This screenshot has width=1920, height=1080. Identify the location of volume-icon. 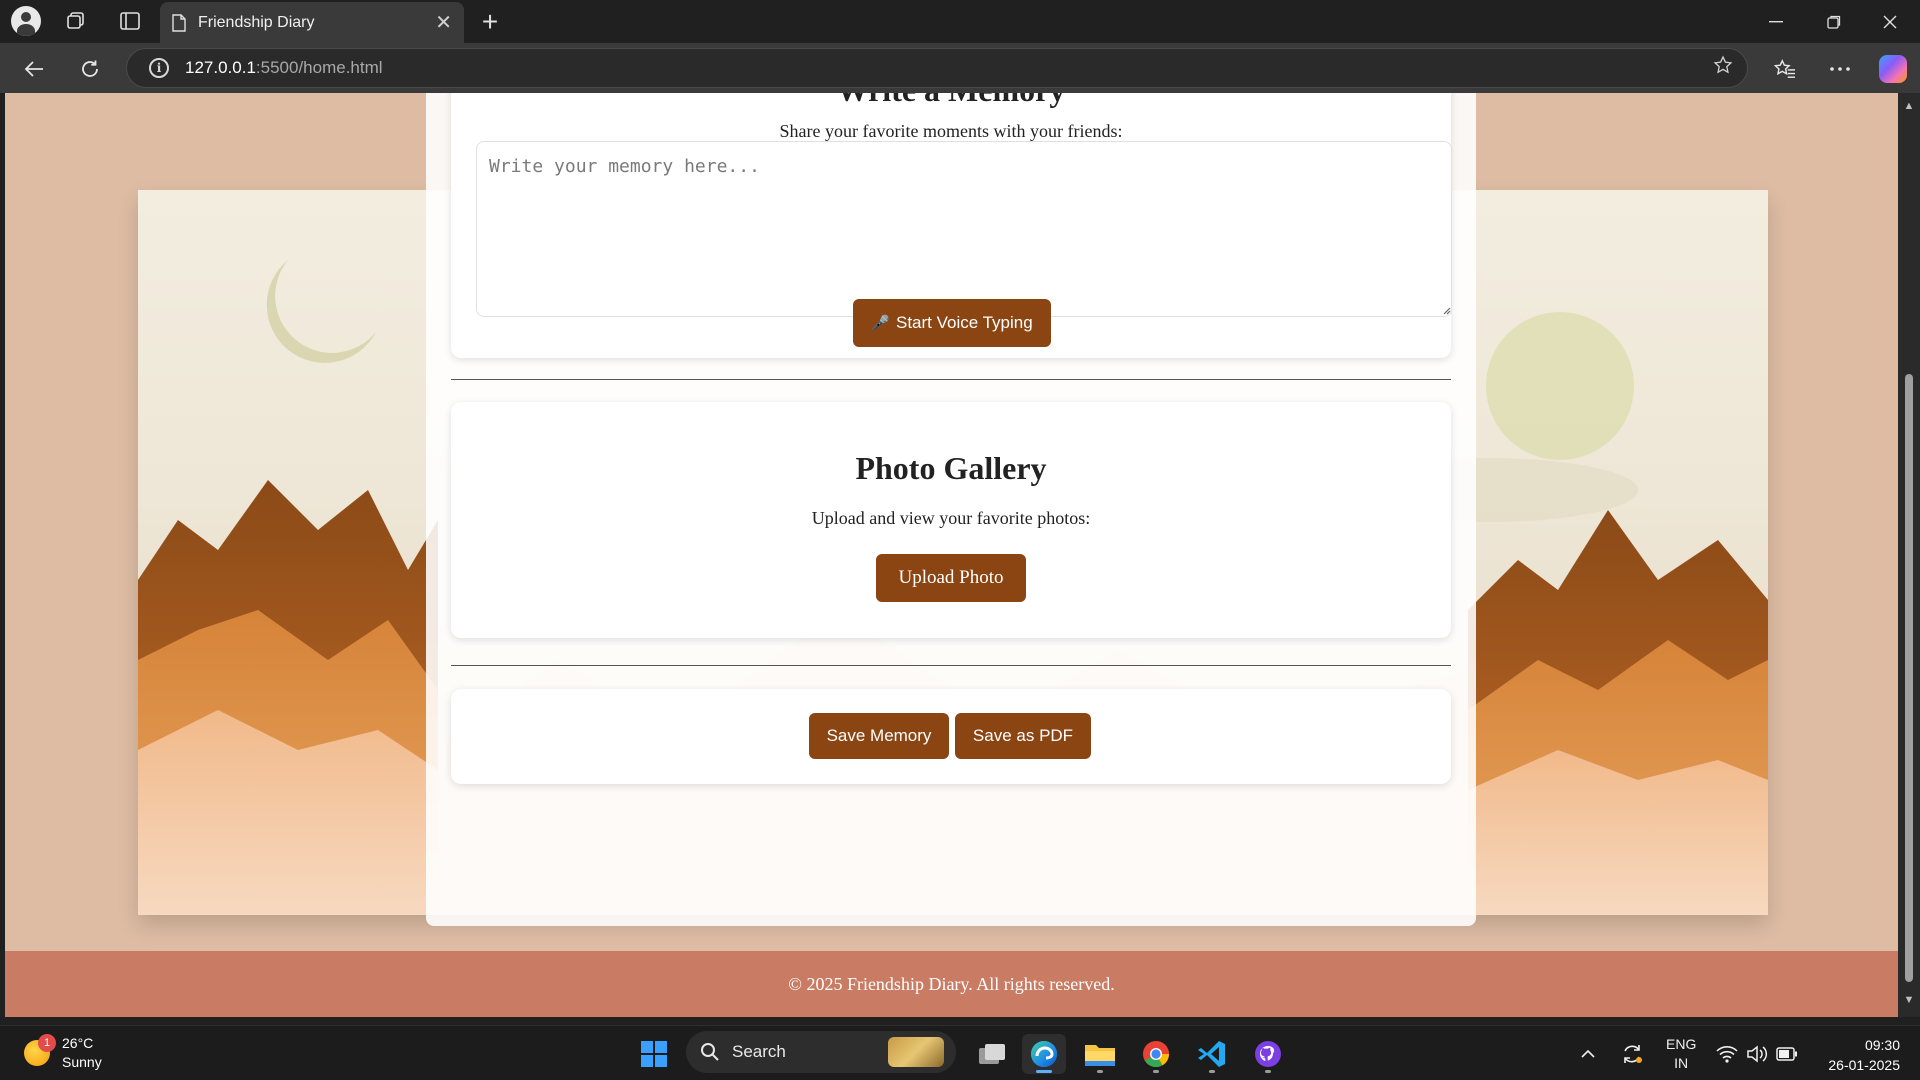
(1757, 1053).